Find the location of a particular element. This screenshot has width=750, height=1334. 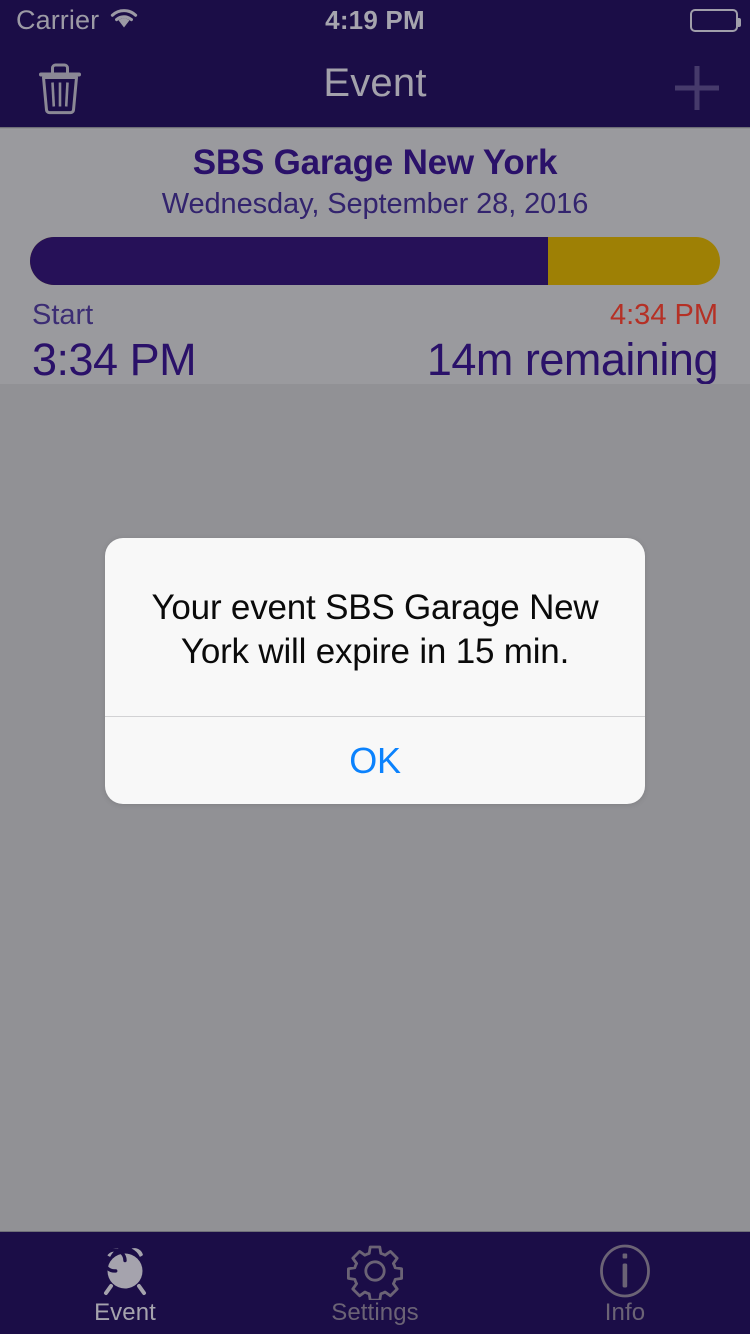

event-progress-bar is located at coordinates (375, 261).